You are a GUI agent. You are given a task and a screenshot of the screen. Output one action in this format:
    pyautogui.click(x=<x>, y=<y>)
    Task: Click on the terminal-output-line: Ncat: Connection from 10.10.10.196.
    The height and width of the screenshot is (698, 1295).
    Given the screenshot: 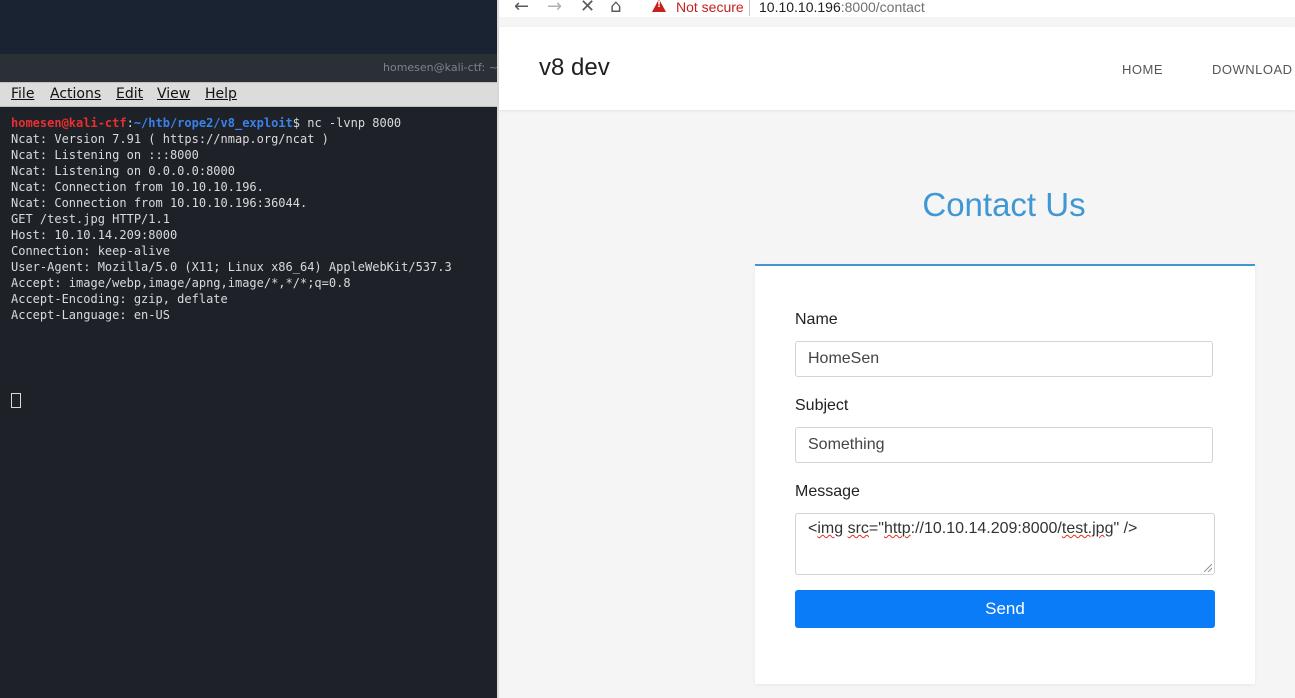 What is the action you would take?
    pyautogui.click(x=137, y=187)
    